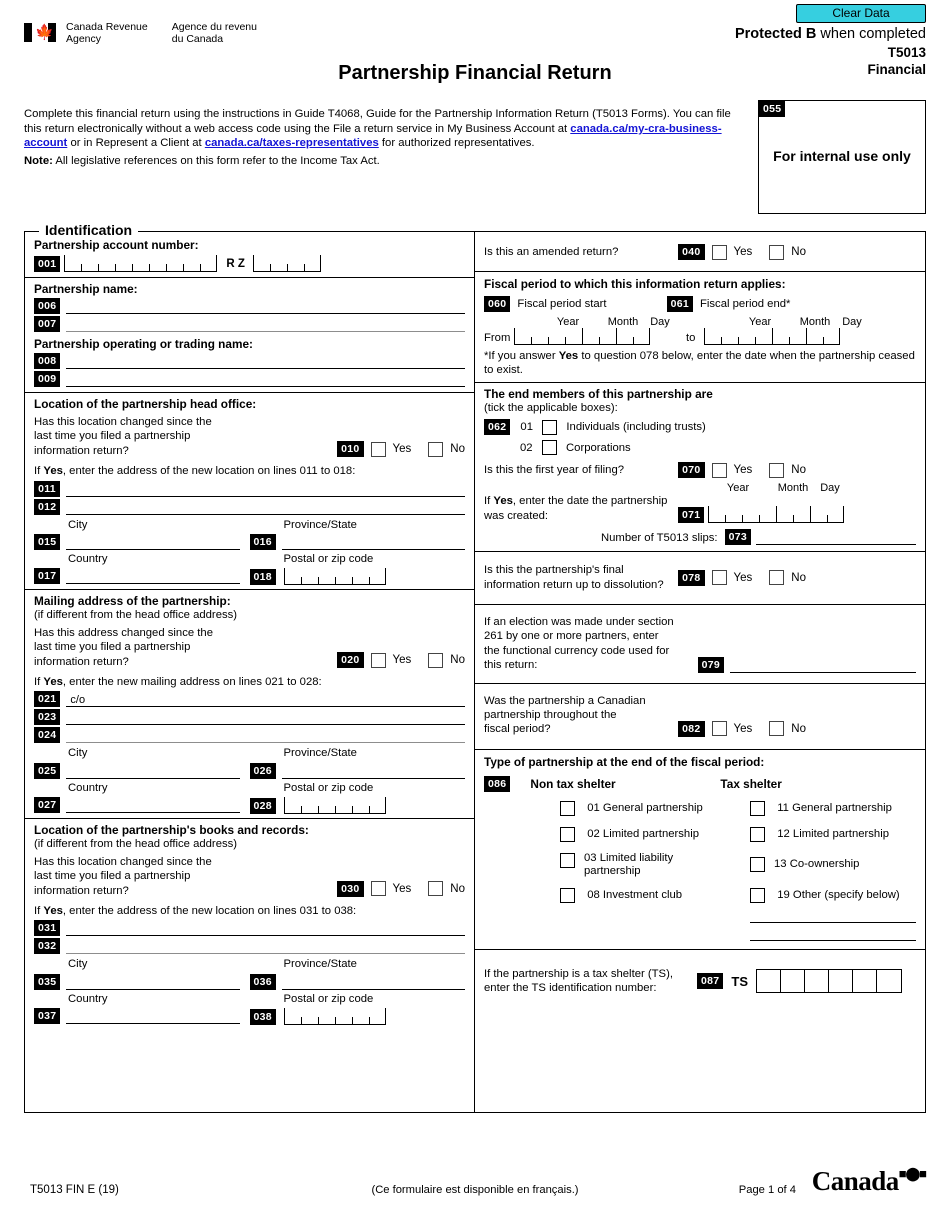 Image resolution: width=950 pixels, height=1230 pixels. What do you see at coordinates (567, 860) in the screenshot?
I see `type-03-checkbox` at bounding box center [567, 860].